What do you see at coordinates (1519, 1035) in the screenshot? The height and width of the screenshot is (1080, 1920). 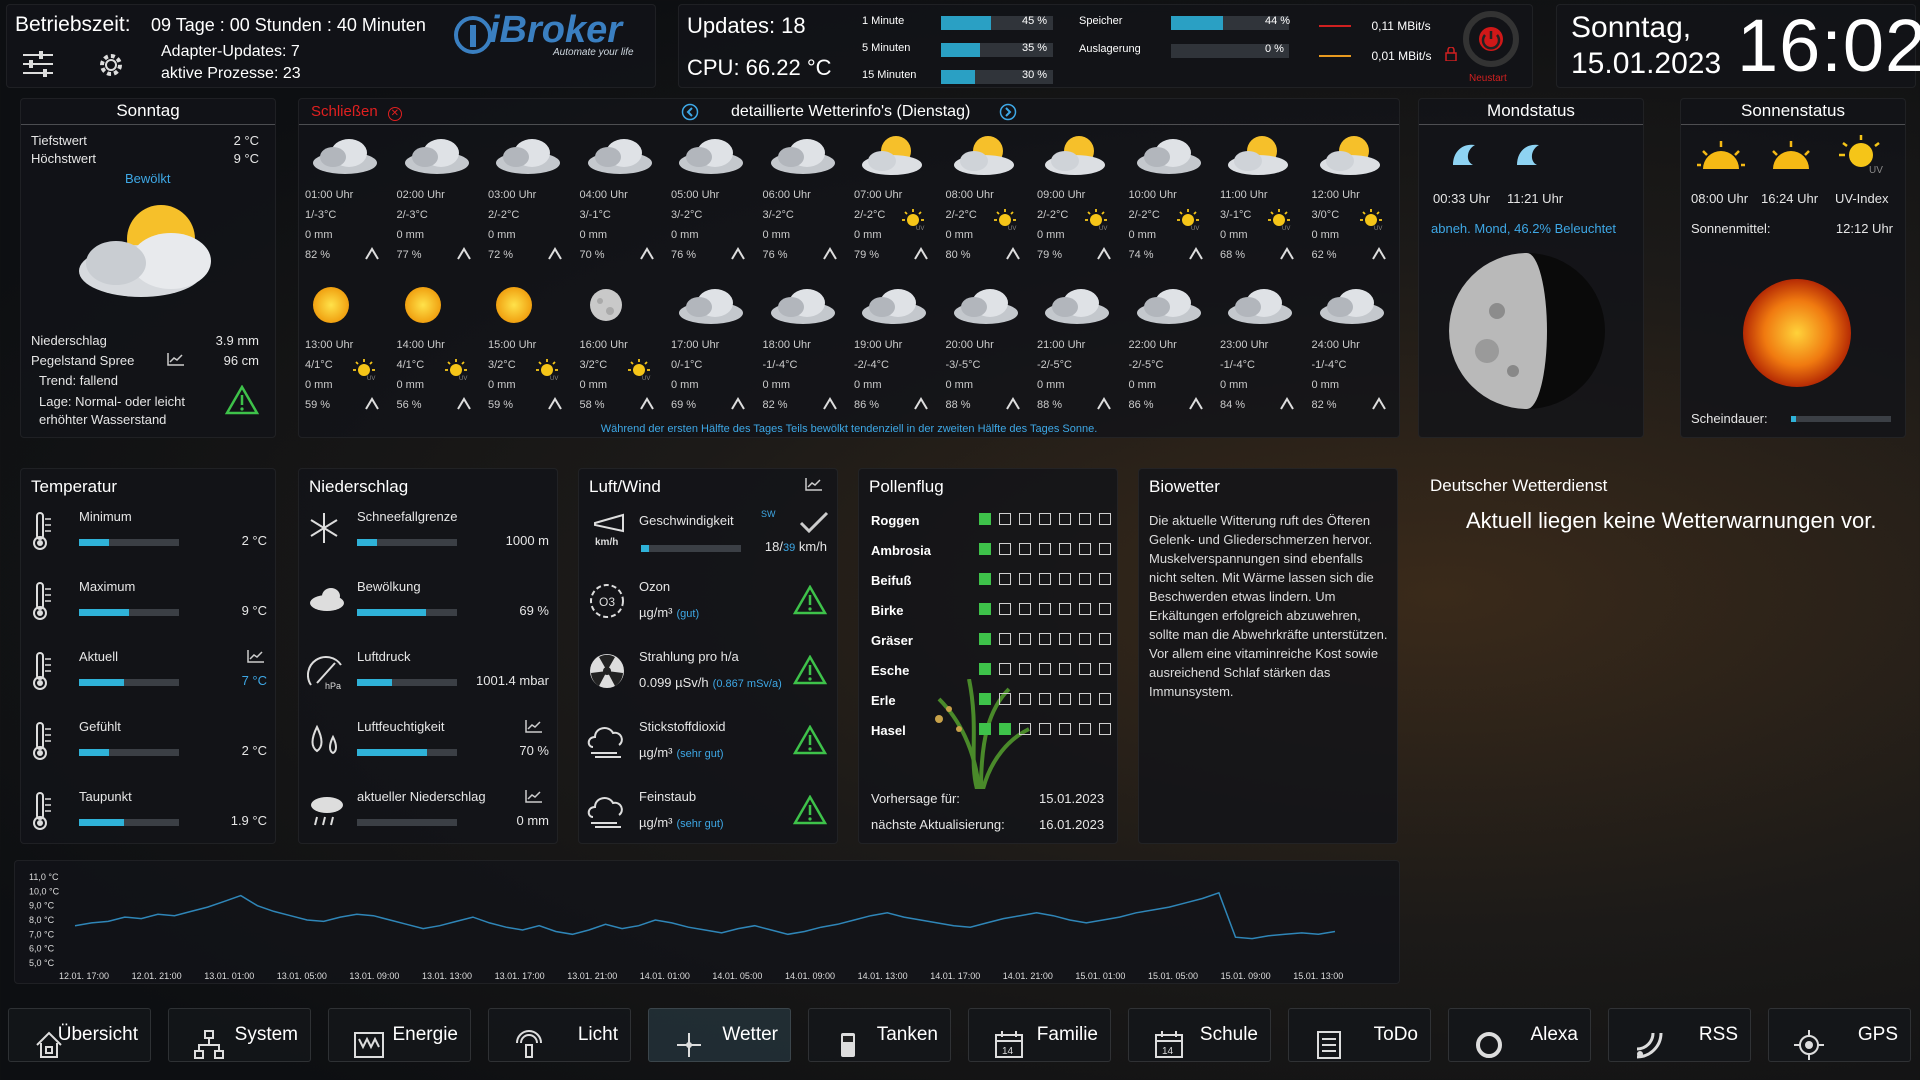 I see `nav-button-alexa: Alexa` at bounding box center [1519, 1035].